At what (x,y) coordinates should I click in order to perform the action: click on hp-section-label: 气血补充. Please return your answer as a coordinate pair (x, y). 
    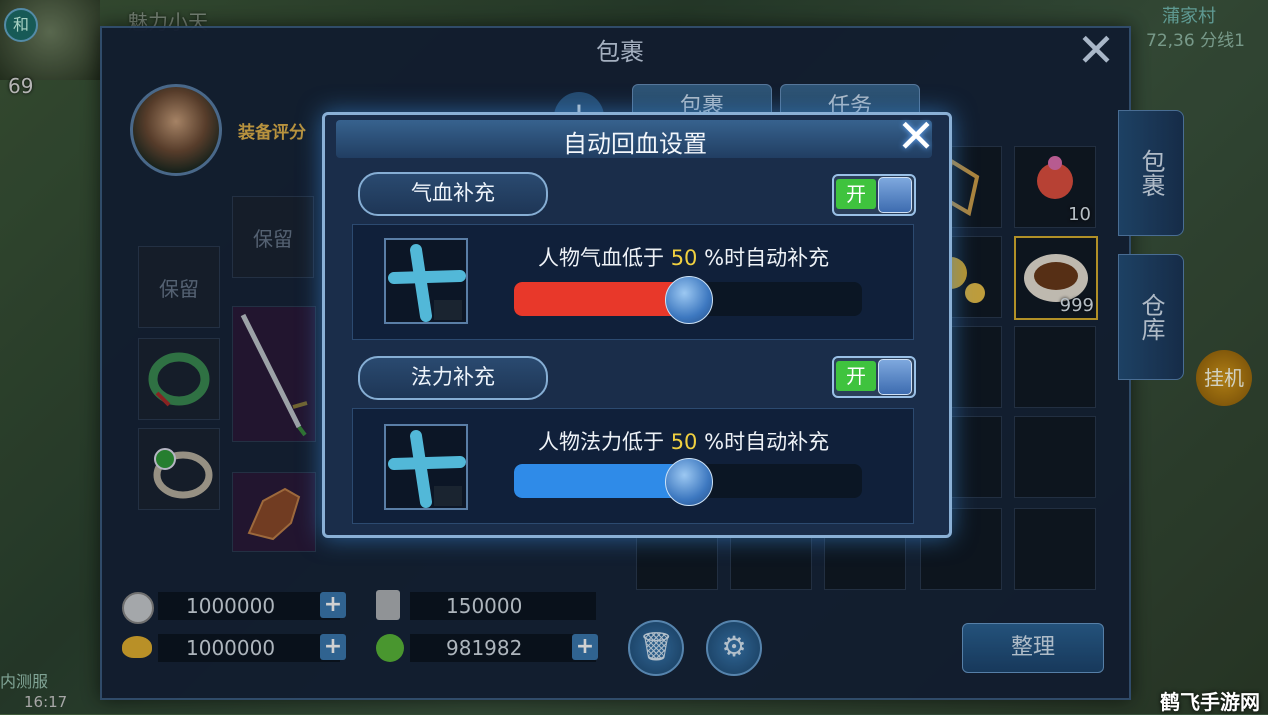
    Looking at the image, I should click on (453, 194).